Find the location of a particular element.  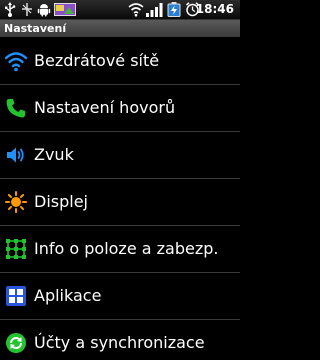

settings-item-wireless-networks: Bezdrátové sítě is located at coordinates (120, 61).